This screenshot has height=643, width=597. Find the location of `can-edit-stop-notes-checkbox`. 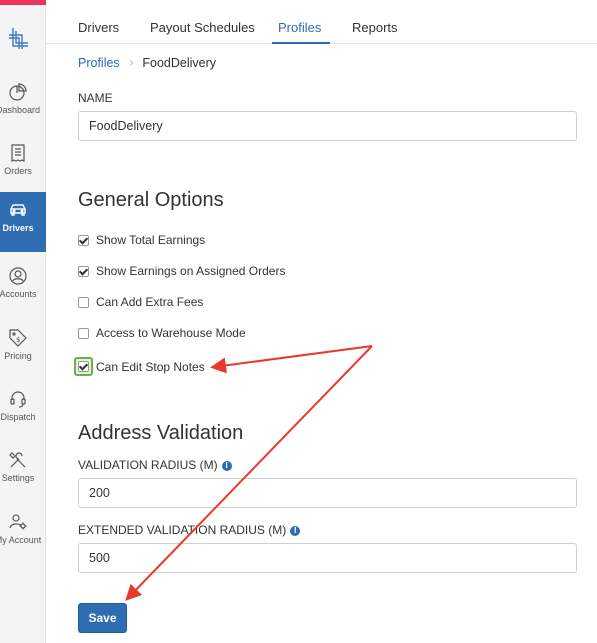

can-edit-stop-notes-checkbox is located at coordinates (83, 366).